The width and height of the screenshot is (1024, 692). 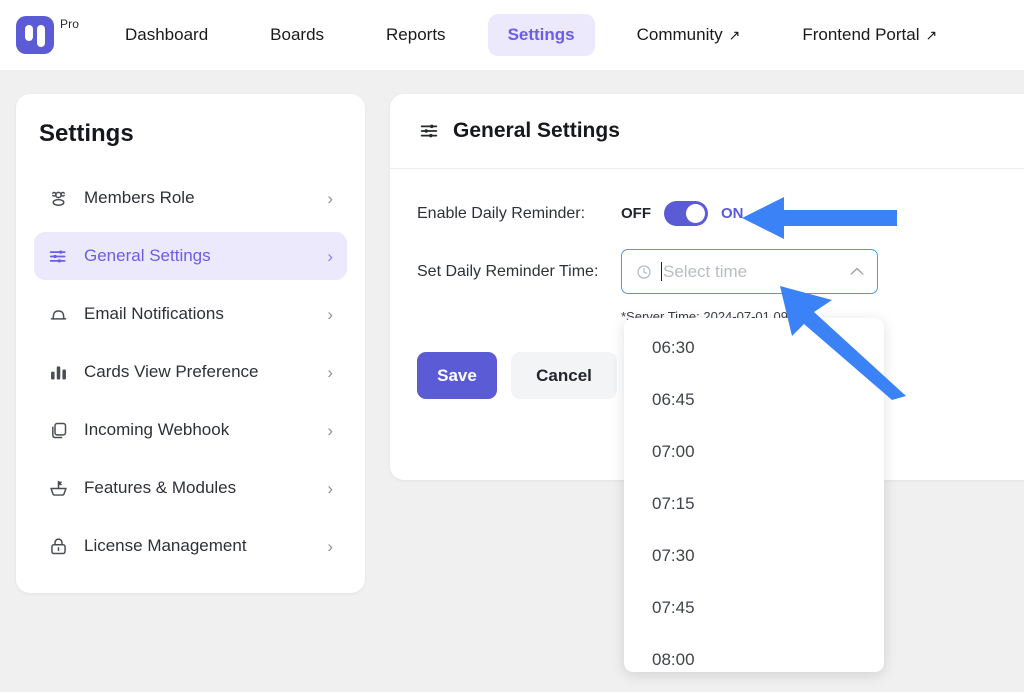 What do you see at coordinates (157, 429) in the screenshot?
I see `sidebar-item-label: Incoming Webhook` at bounding box center [157, 429].